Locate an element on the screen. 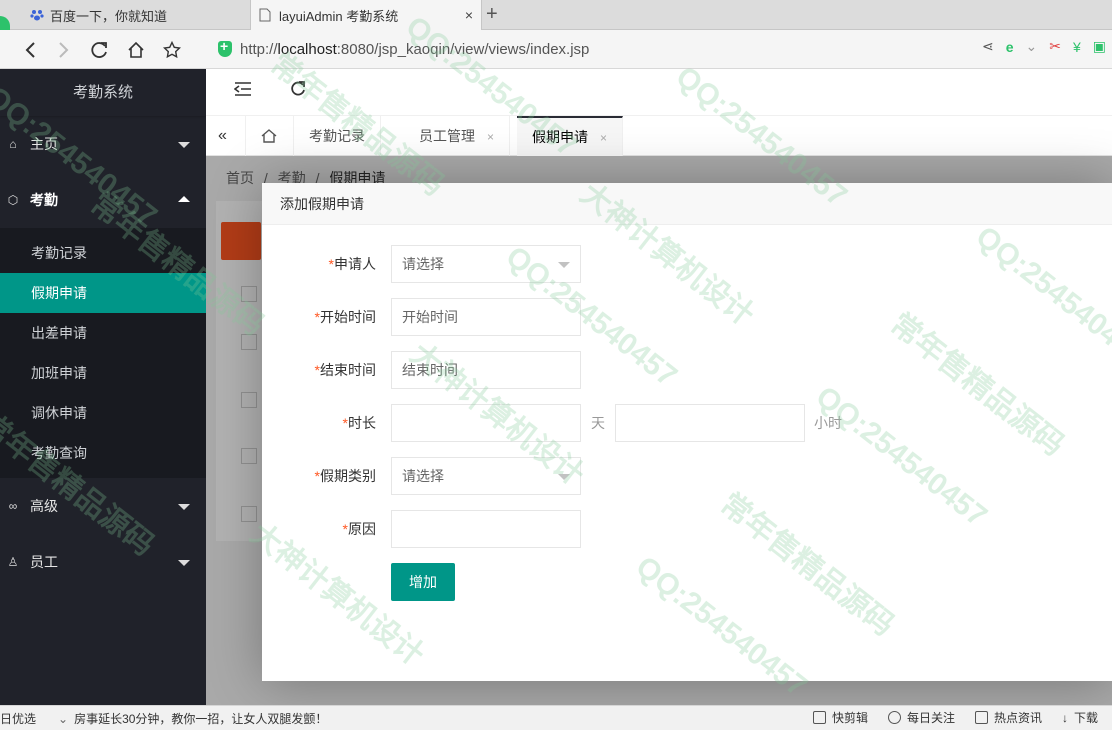 This screenshot has width=1112, height=730. days-unit: 天 is located at coordinates (598, 423).